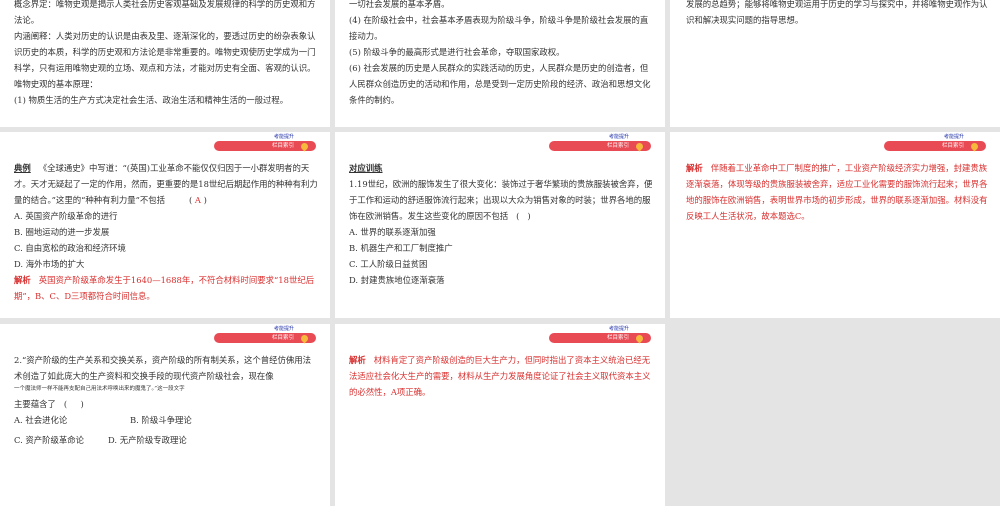 Image resolution: width=1000 pixels, height=506 pixels. I want to click on option: B. 圈地运动的进一步发展, so click(62, 232).